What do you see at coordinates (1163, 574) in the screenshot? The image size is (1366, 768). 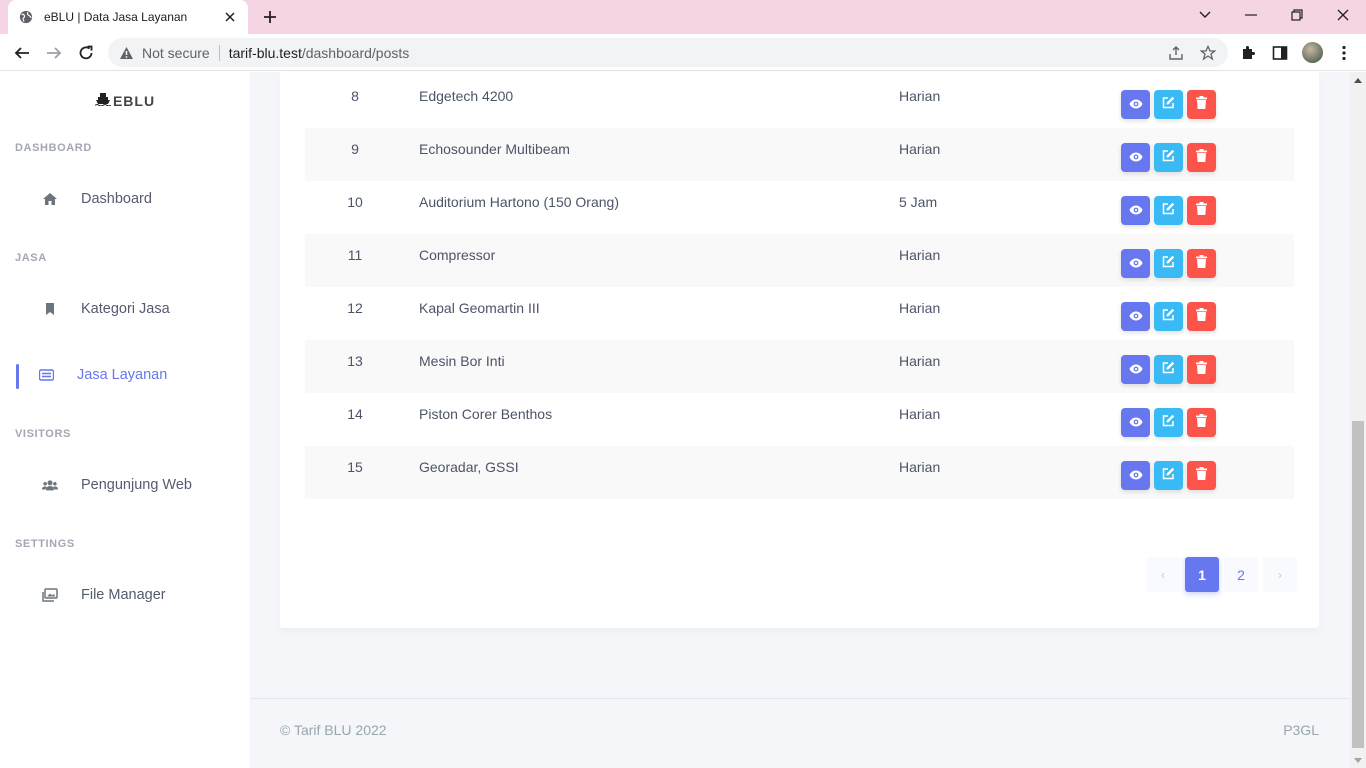 I see `pagination-prev: ‹` at bounding box center [1163, 574].